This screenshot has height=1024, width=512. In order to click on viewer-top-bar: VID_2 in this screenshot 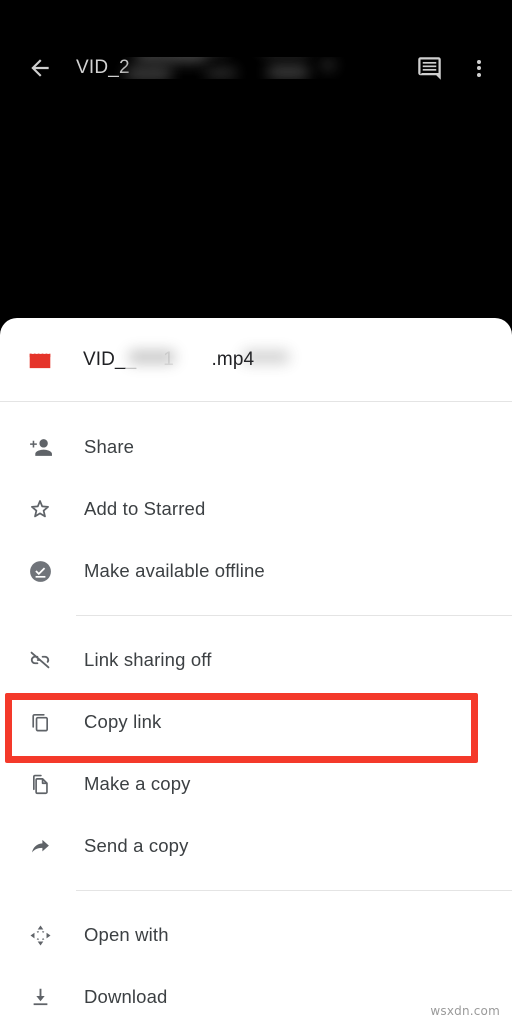, I will do `click(256, 68)`.